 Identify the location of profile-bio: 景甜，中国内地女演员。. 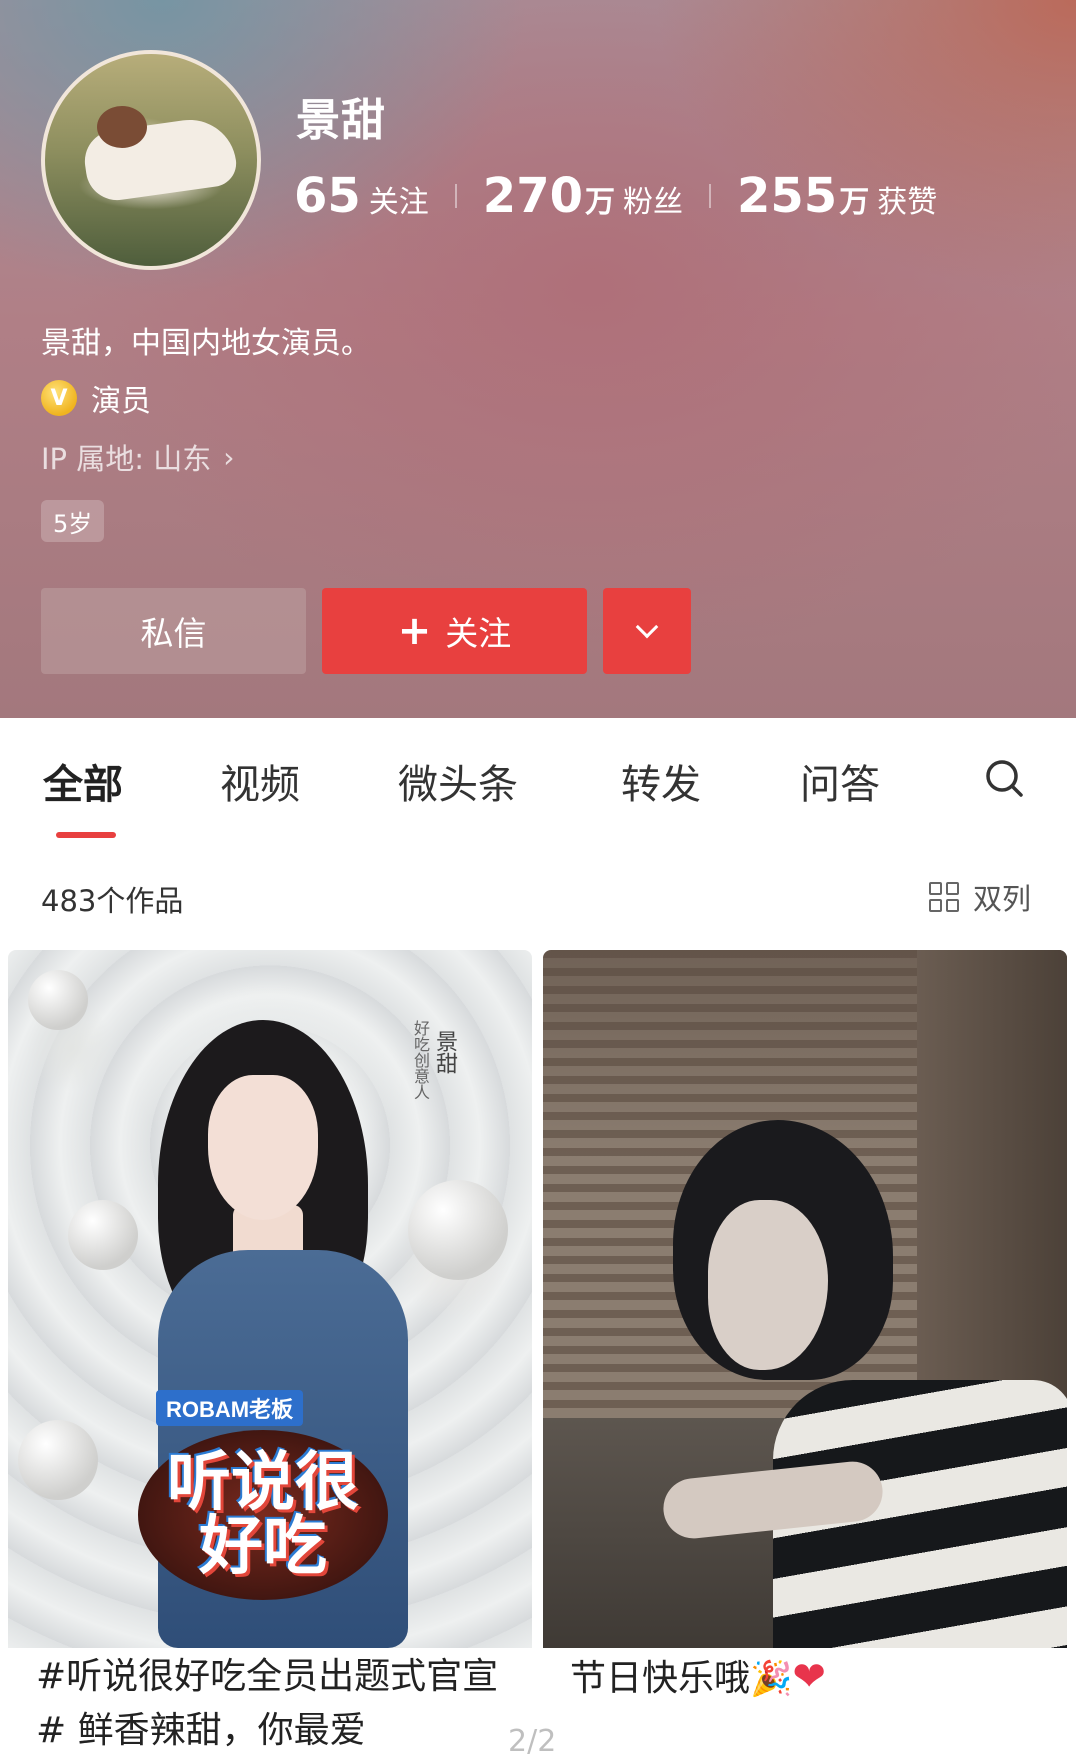
(206, 343).